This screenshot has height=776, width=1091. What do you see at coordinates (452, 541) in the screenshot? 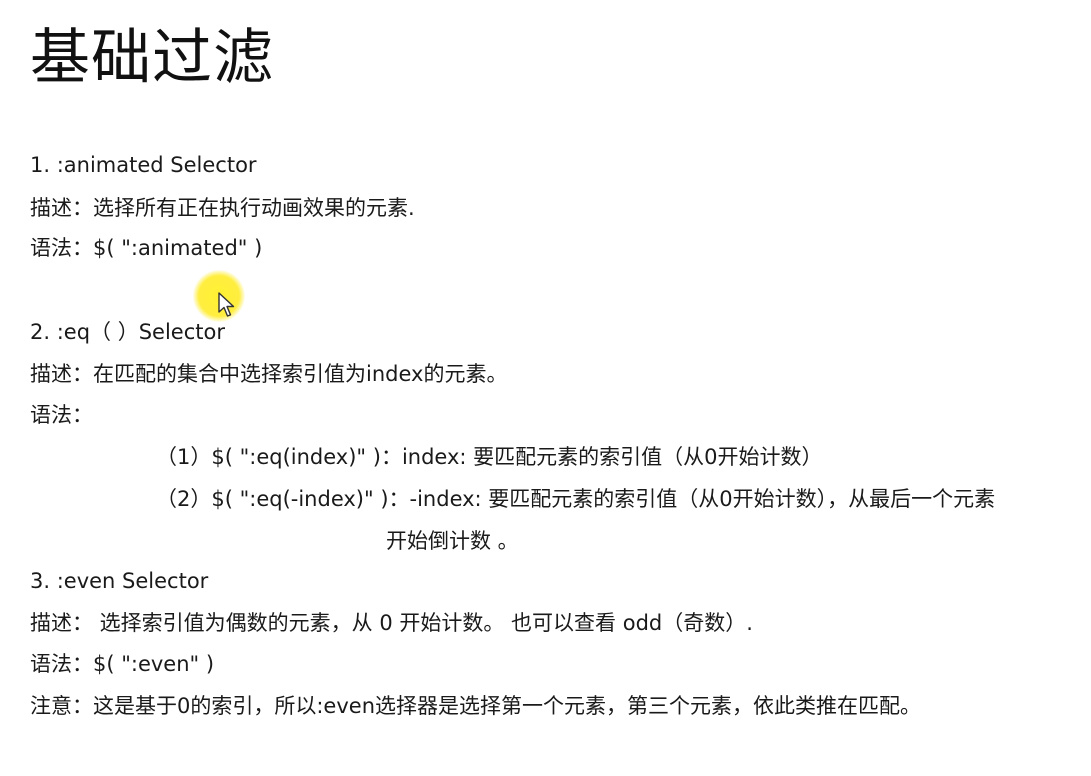
I see `section-2-item-2-continued: 开始倒计数 。` at bounding box center [452, 541].